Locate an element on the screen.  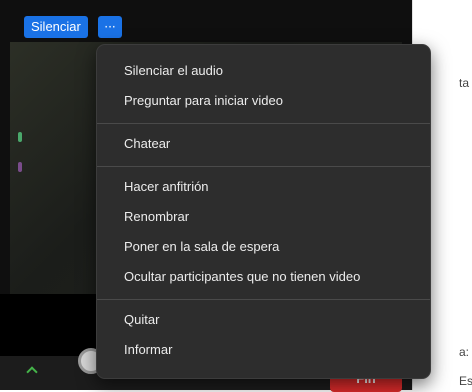
menu-item: Quitar is located at coordinates (263, 320).